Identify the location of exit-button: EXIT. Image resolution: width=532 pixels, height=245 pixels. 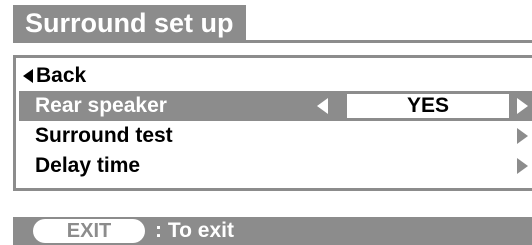
(89, 231).